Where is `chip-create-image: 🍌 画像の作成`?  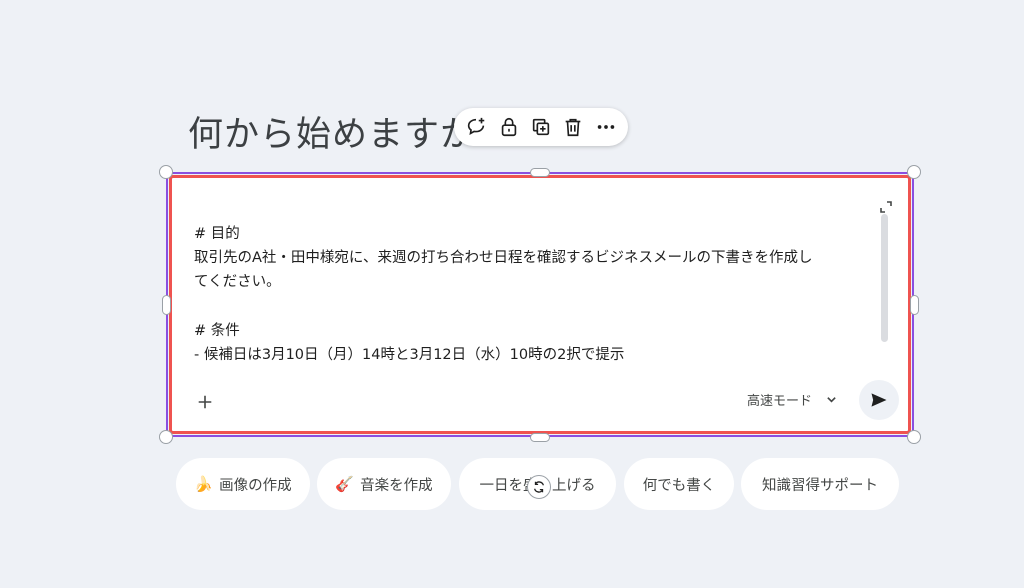 chip-create-image: 🍌 画像の作成 is located at coordinates (243, 484).